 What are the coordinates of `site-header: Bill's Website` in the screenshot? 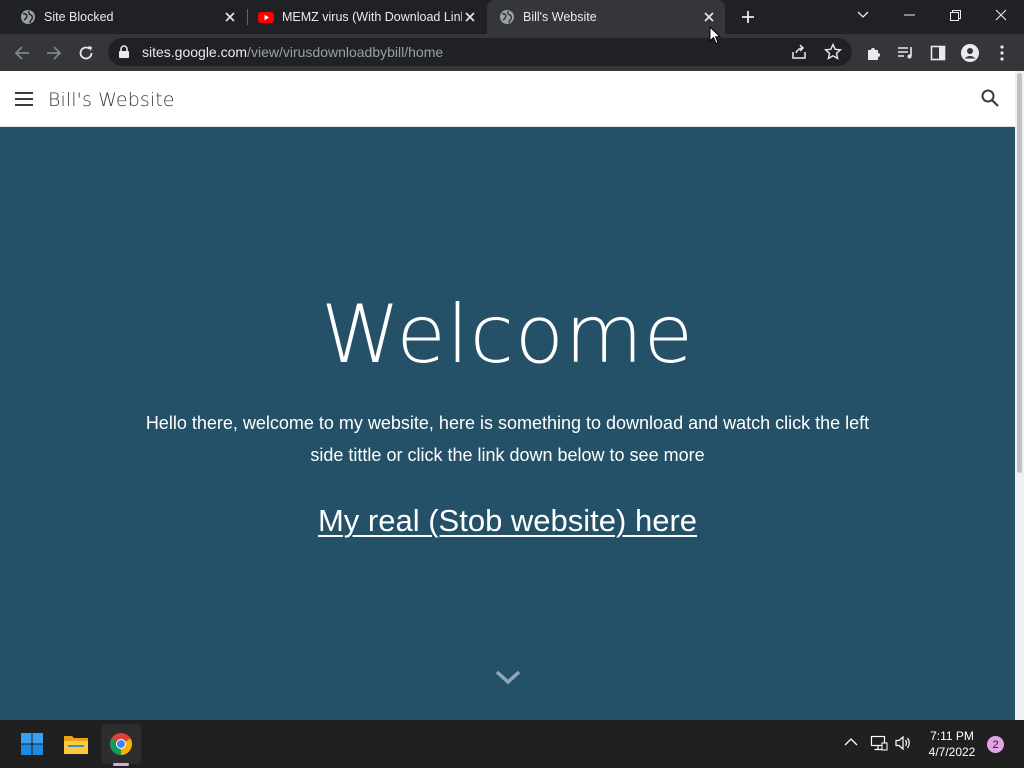 It's located at (507, 99).